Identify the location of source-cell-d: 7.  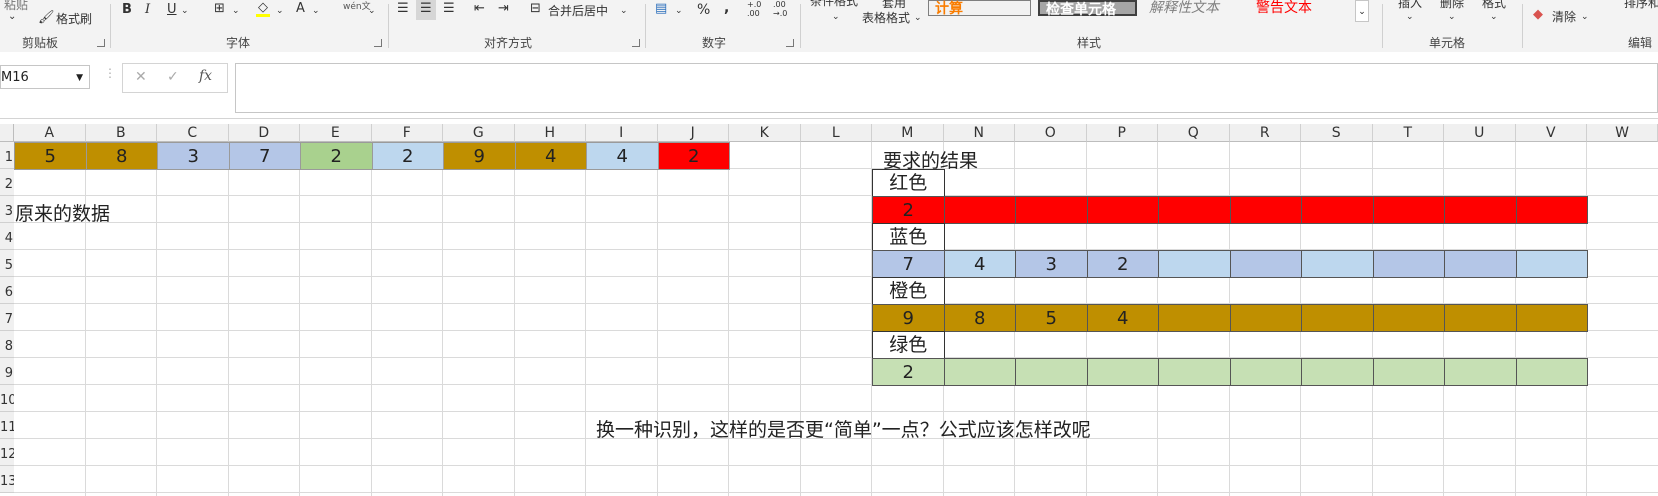
(264, 156).